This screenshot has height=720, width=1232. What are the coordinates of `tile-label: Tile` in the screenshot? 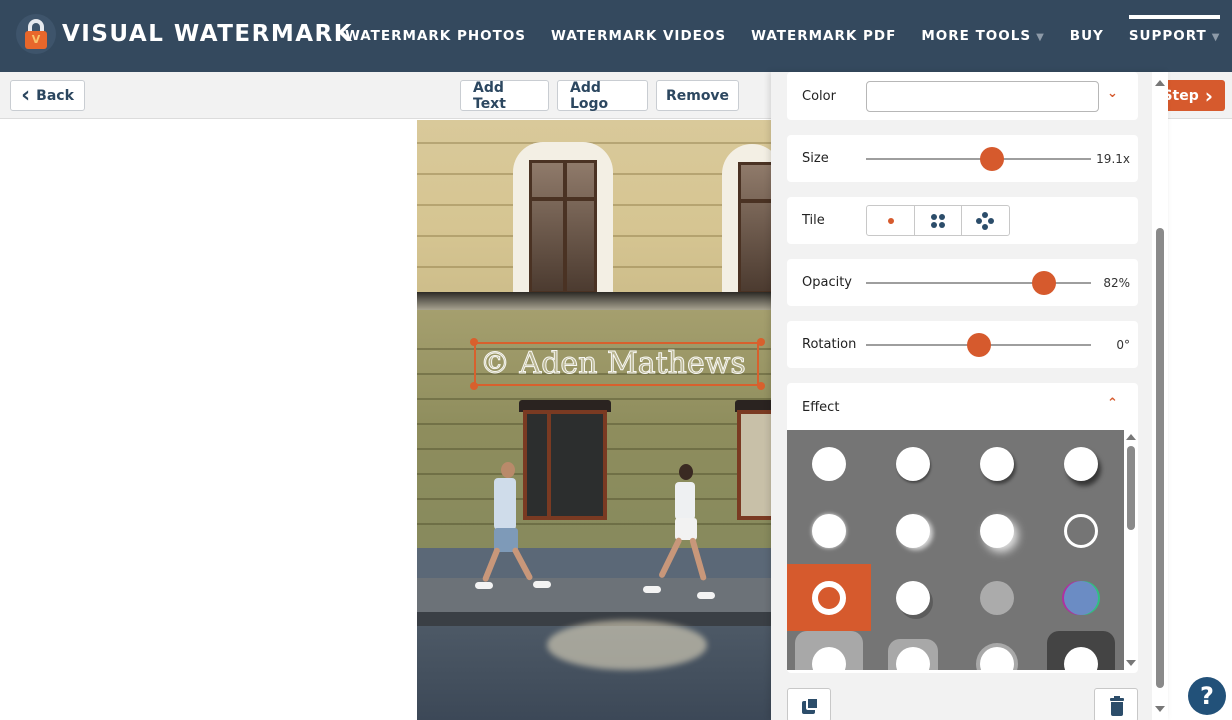 It's located at (813, 220).